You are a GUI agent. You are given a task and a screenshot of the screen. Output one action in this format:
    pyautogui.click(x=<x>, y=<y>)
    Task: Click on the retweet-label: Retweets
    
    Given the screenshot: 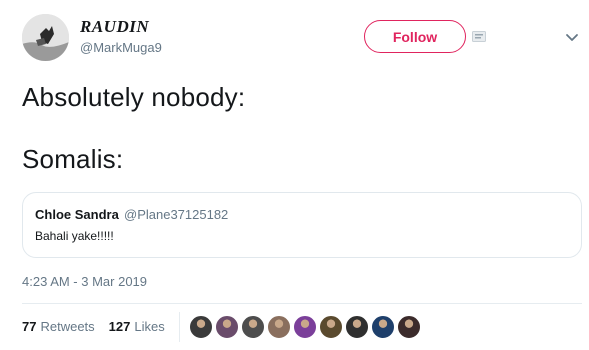 What is the action you would take?
    pyautogui.click(x=67, y=326)
    